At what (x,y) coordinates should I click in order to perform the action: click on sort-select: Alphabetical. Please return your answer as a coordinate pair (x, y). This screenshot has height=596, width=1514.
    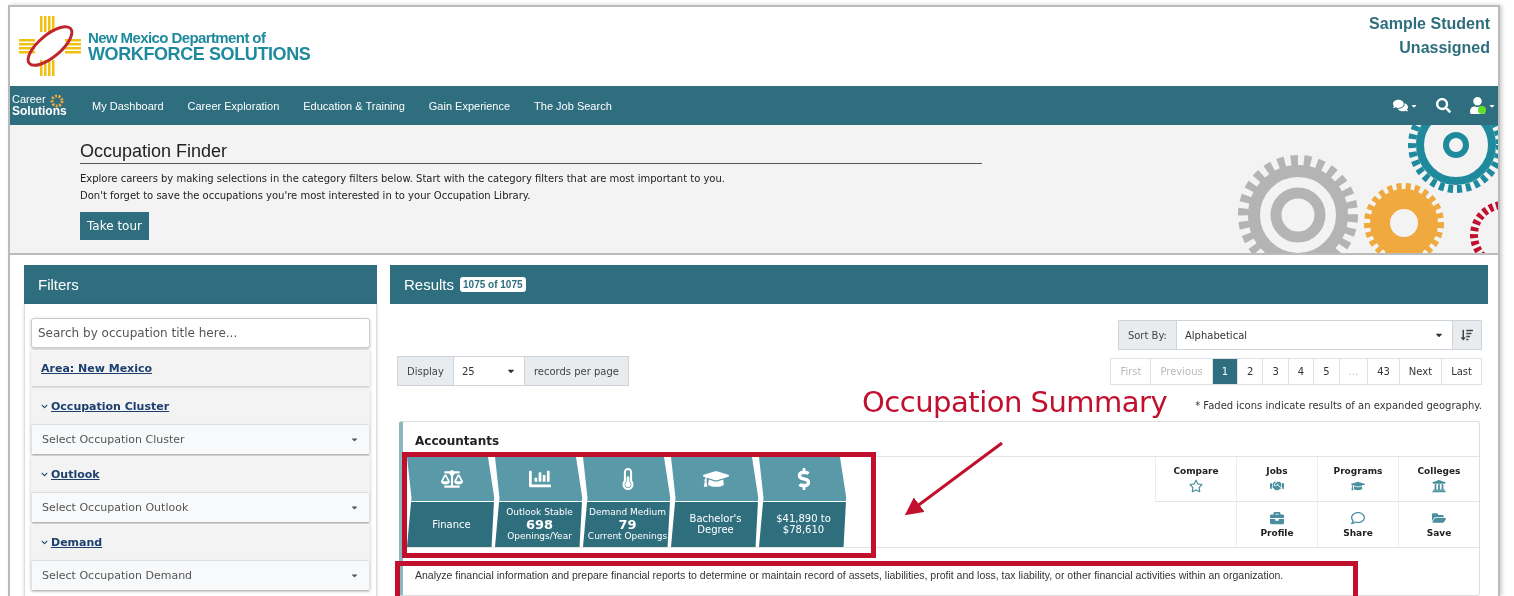
    Looking at the image, I should click on (1314, 335).